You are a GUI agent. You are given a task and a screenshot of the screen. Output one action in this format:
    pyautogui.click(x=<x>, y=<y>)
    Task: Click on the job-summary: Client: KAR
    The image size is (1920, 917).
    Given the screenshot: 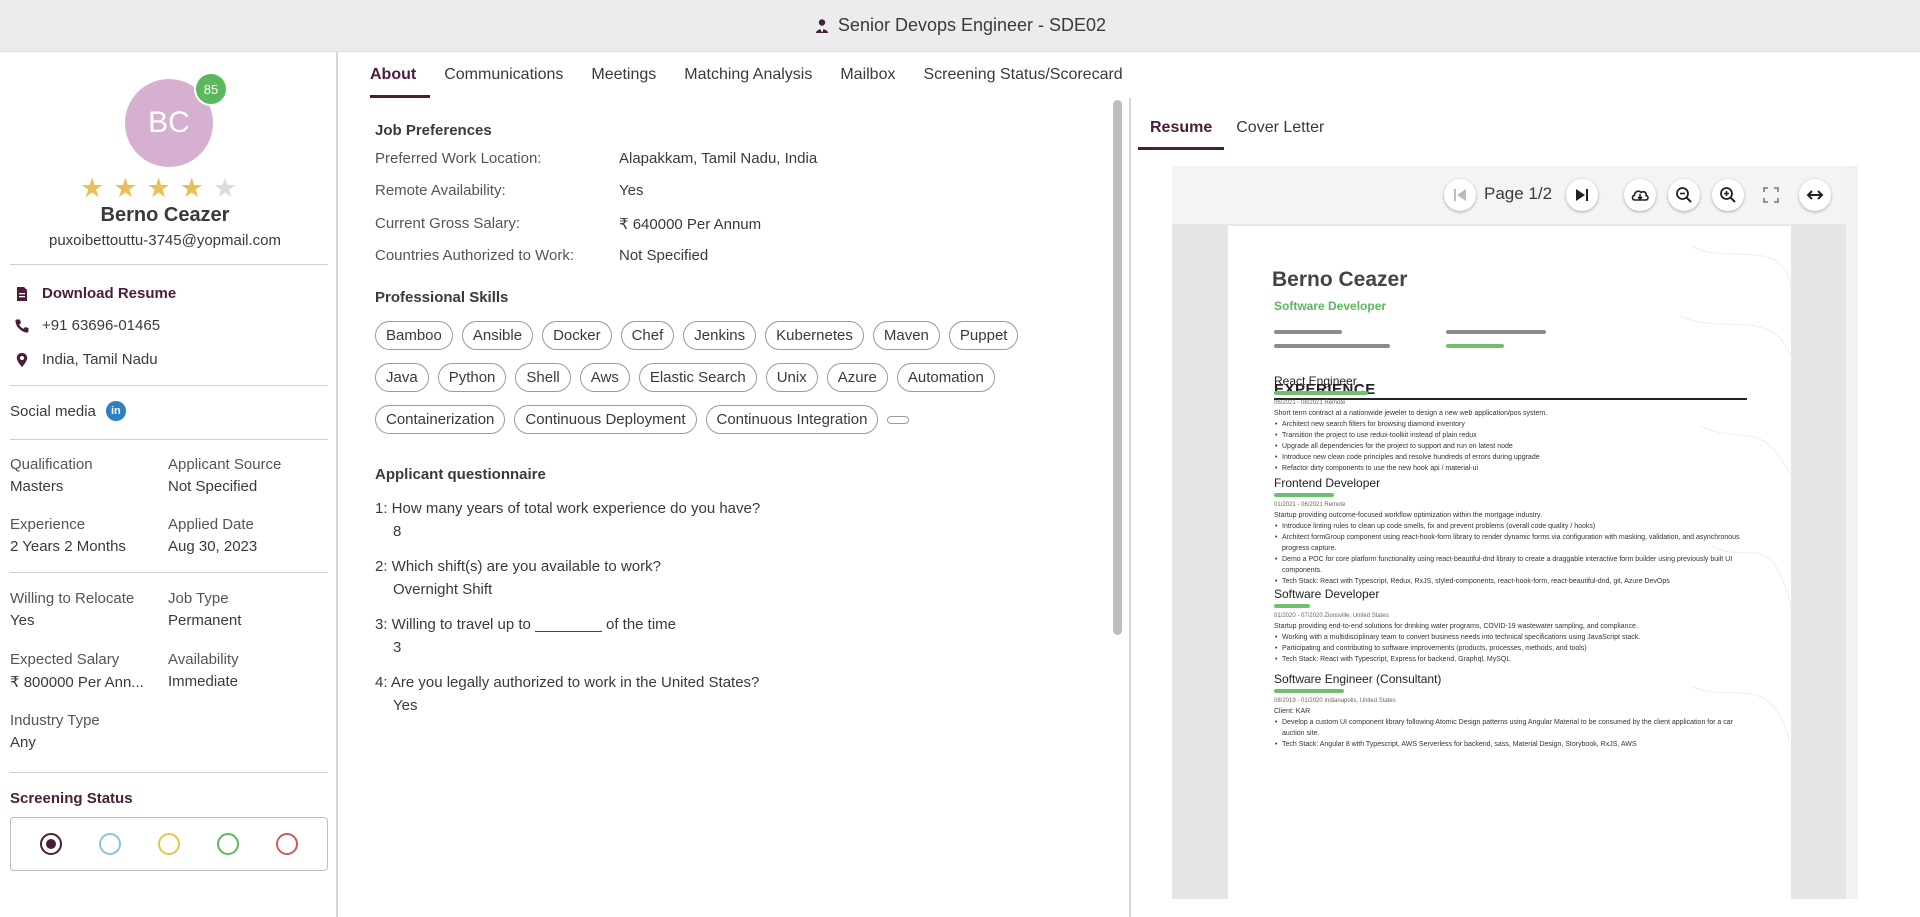 What is the action you would take?
    pyautogui.click(x=1292, y=711)
    